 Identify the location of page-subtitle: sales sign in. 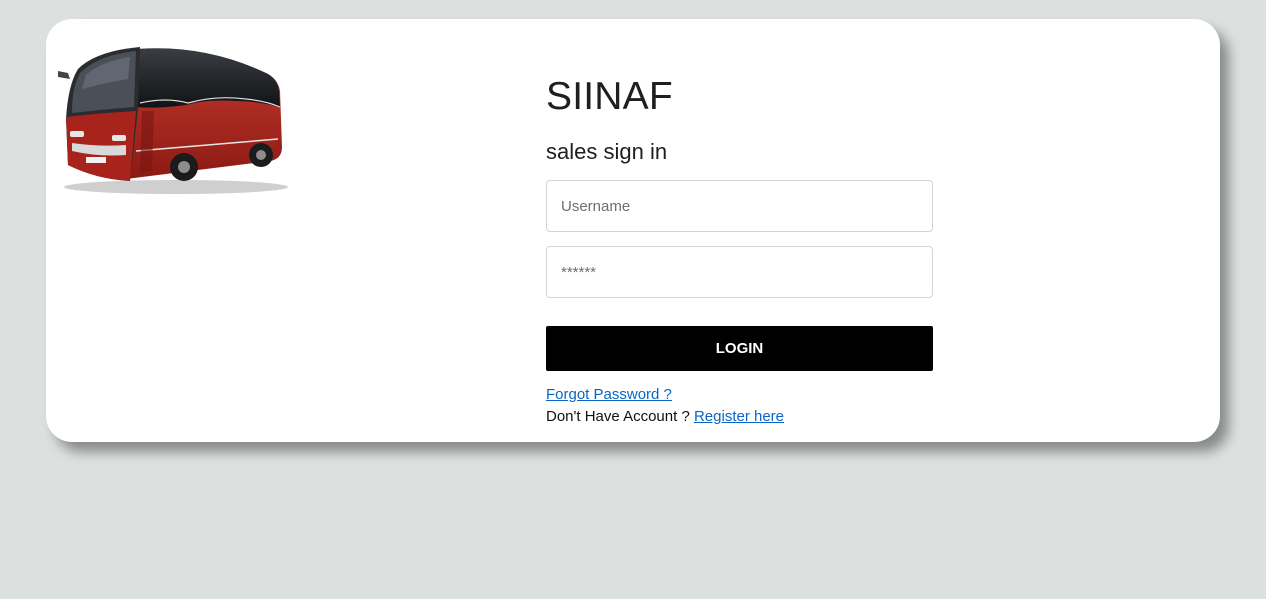
(607, 151).